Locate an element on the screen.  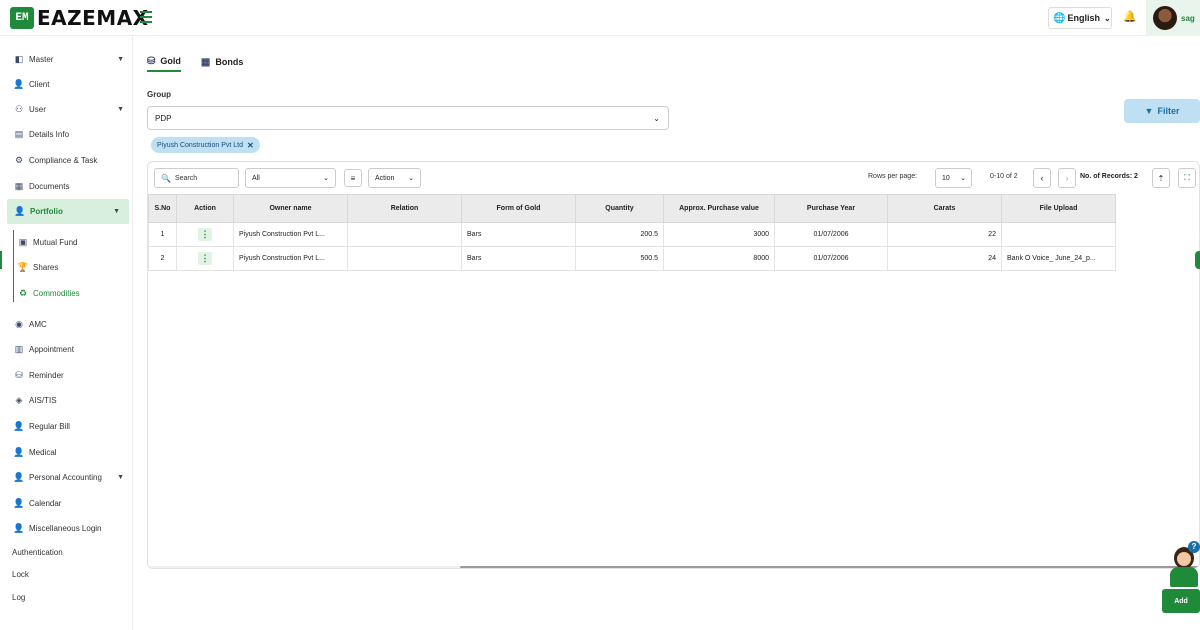
sidebar-item-details-info: ▤ Details Info is located at coordinates (66, 134).